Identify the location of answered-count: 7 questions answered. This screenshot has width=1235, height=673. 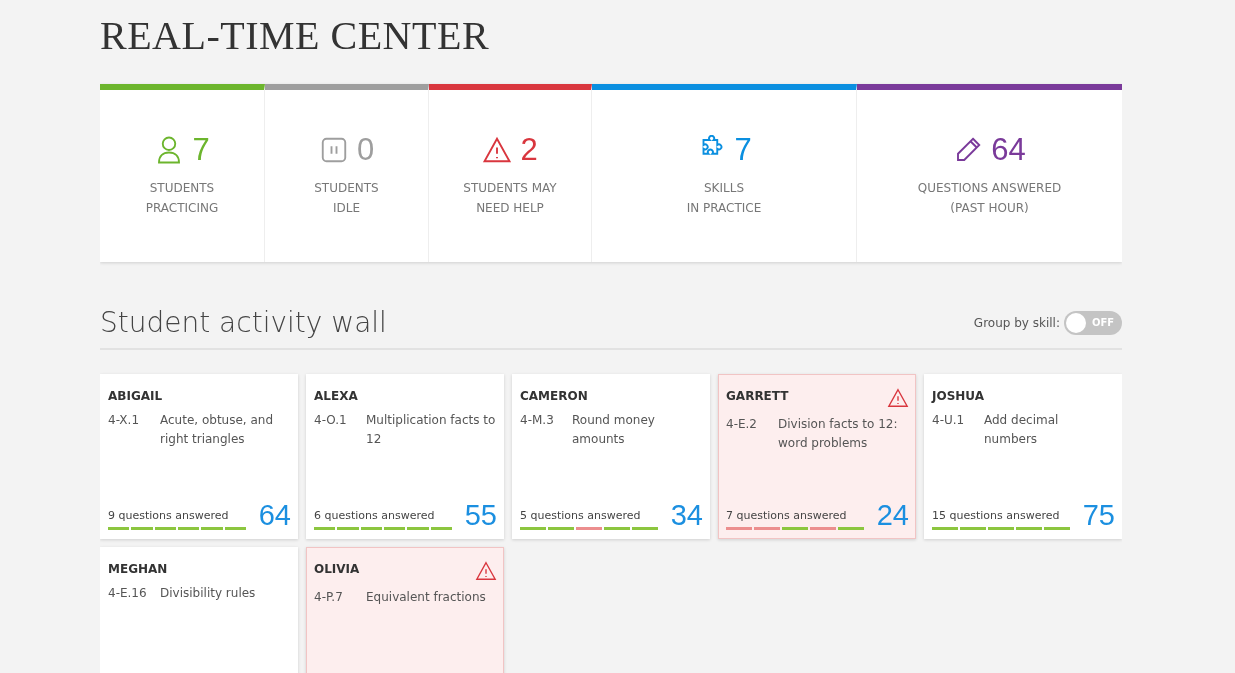
(787, 516).